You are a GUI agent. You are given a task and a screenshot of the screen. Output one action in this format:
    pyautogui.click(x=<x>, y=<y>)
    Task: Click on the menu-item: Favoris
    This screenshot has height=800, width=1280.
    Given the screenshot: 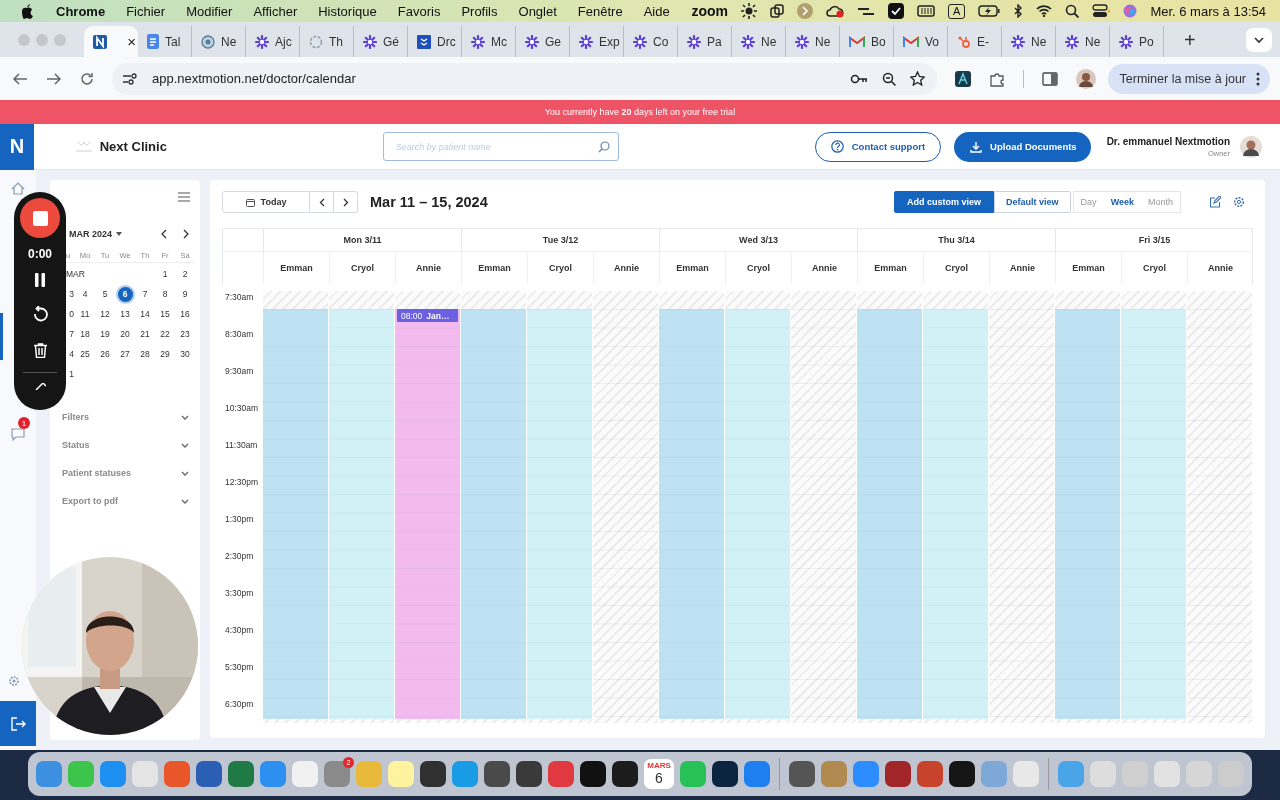 What is the action you would take?
    pyautogui.click(x=419, y=11)
    